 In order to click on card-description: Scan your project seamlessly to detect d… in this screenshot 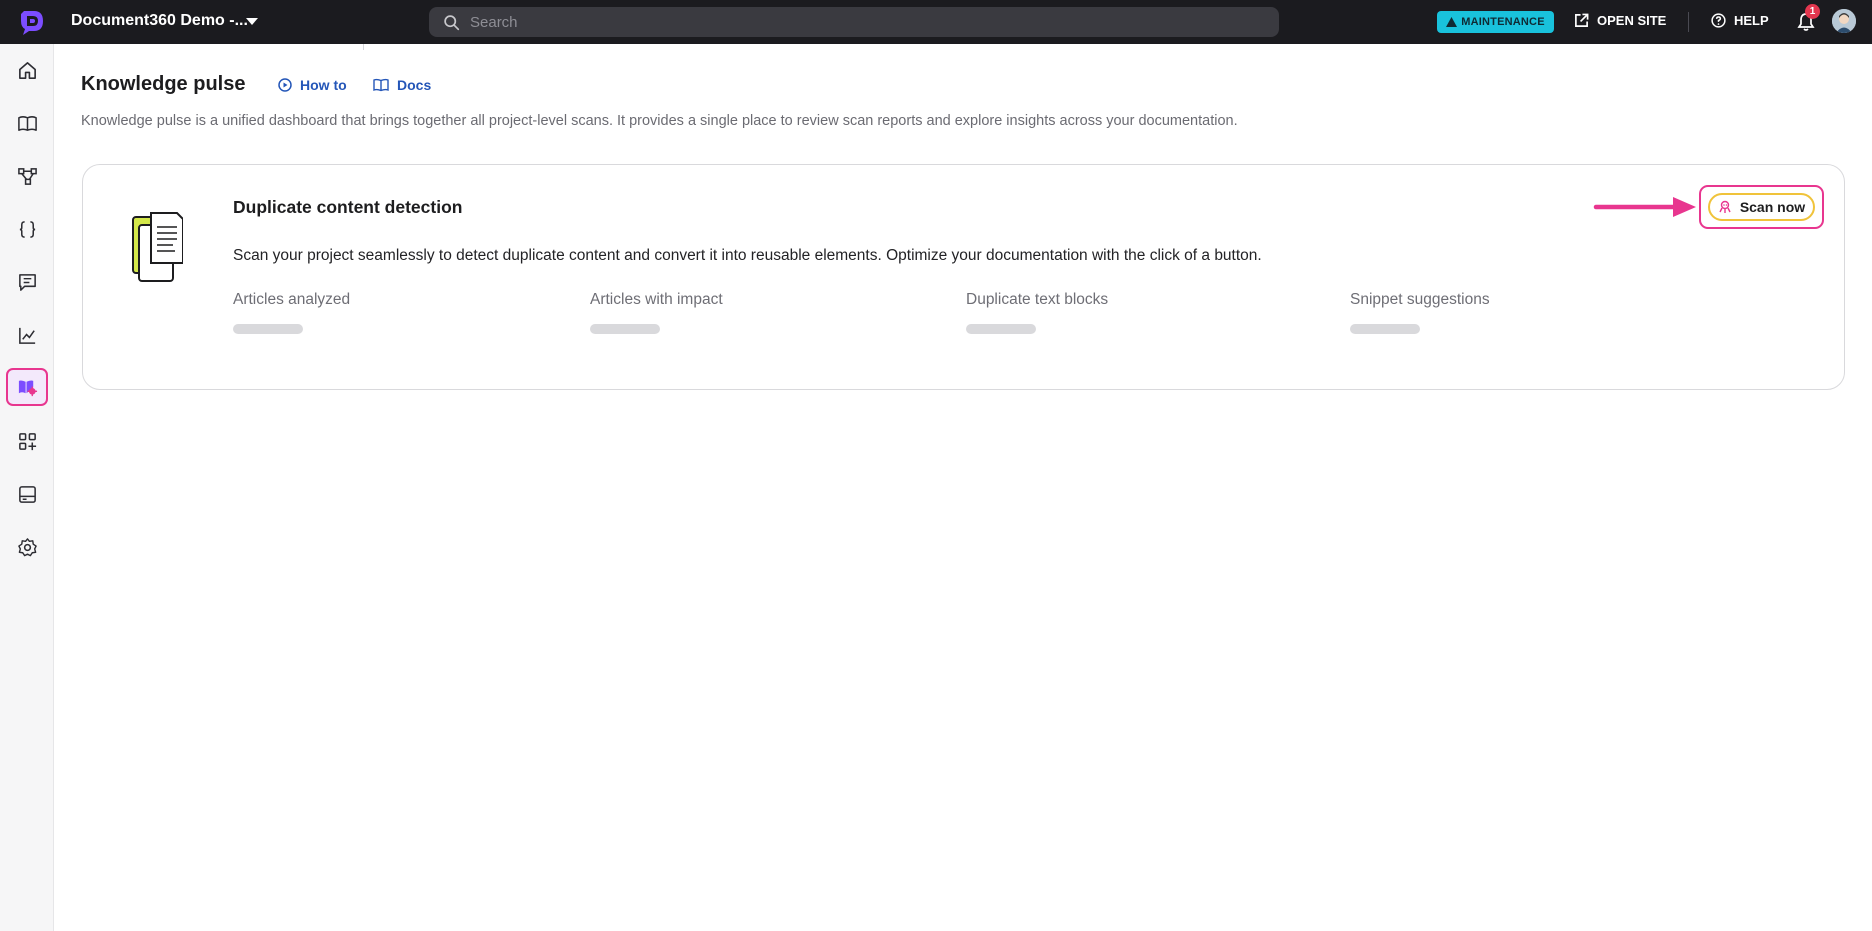, I will do `click(747, 255)`.